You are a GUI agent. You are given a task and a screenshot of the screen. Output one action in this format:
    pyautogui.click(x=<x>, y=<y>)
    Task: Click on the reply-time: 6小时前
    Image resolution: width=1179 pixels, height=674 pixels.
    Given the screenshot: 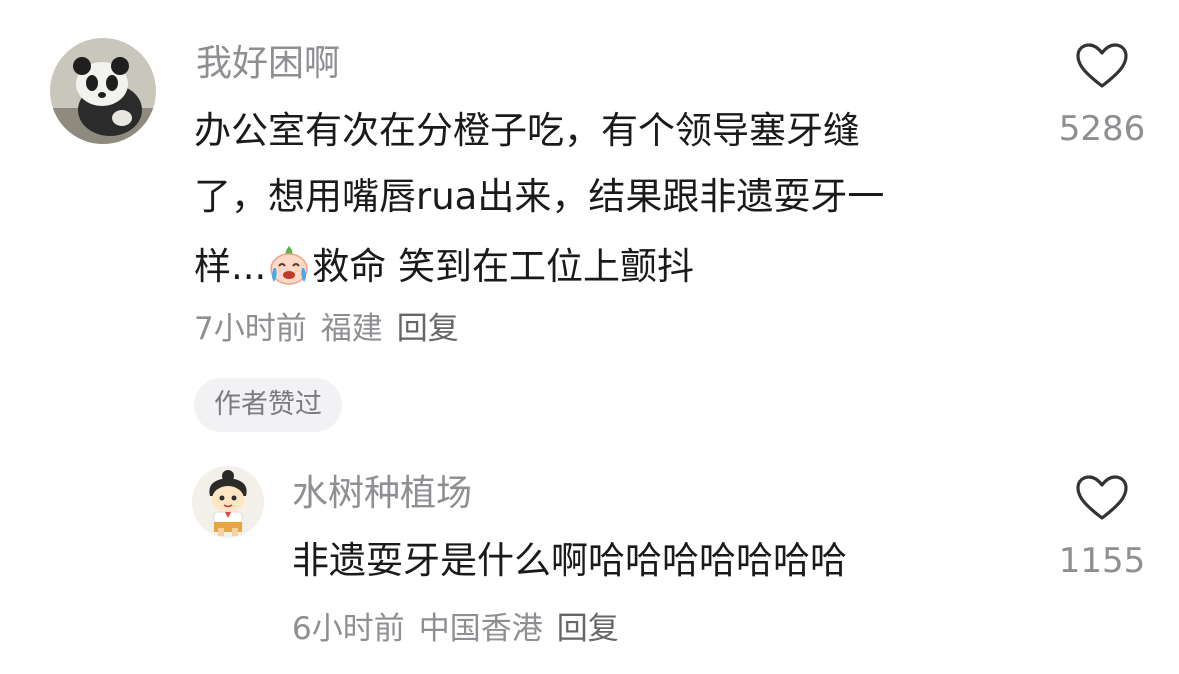 What is the action you would take?
    pyautogui.click(x=348, y=629)
    